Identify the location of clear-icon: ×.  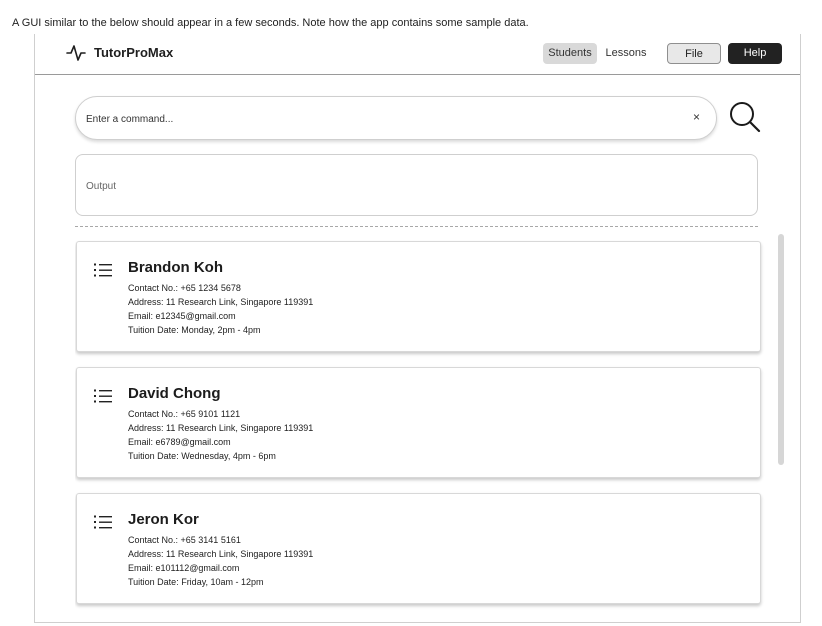
(696, 117).